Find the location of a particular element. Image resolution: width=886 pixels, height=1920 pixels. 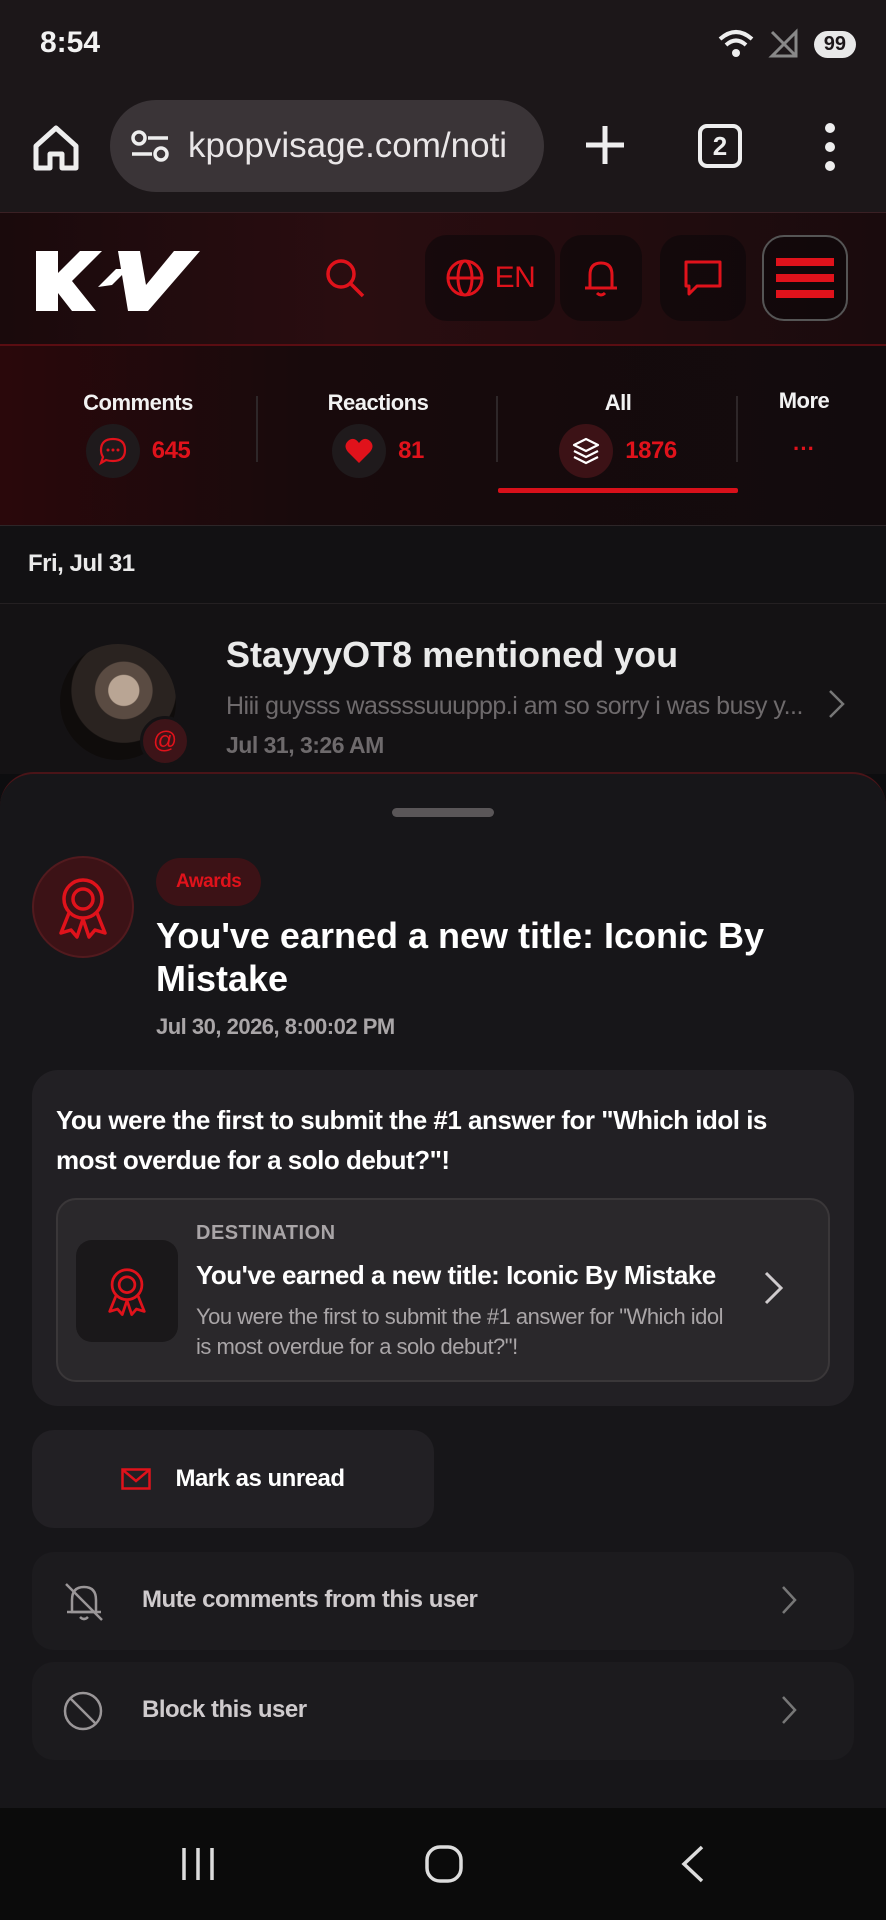

tab-label: All is located at coordinates (618, 402).